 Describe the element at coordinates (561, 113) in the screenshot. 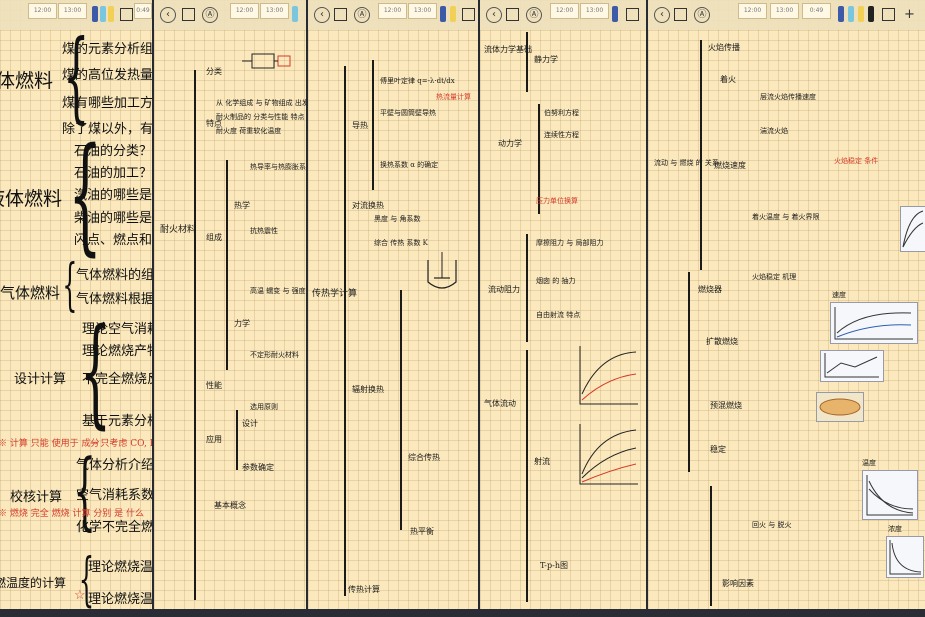

I see `tree-note: 伯努利方程` at that location.